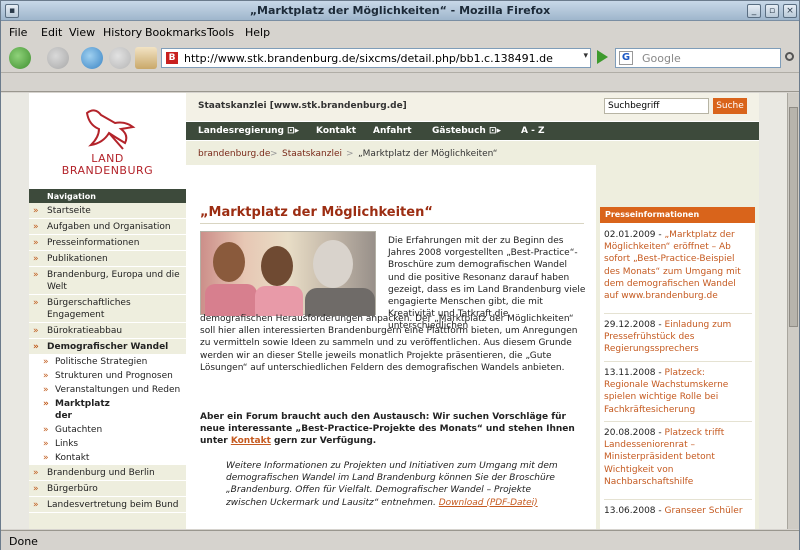 The image size is (800, 550). I want to click on topnav-anfahrt: Anfahrt, so click(392, 131).